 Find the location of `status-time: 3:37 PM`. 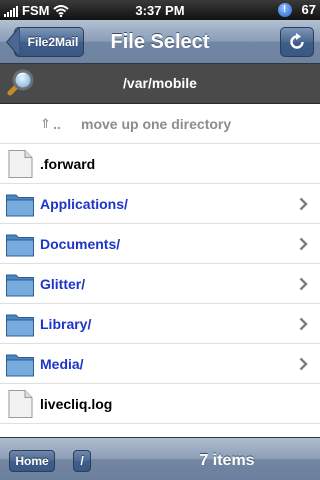

status-time: 3:37 PM is located at coordinates (160, 10).